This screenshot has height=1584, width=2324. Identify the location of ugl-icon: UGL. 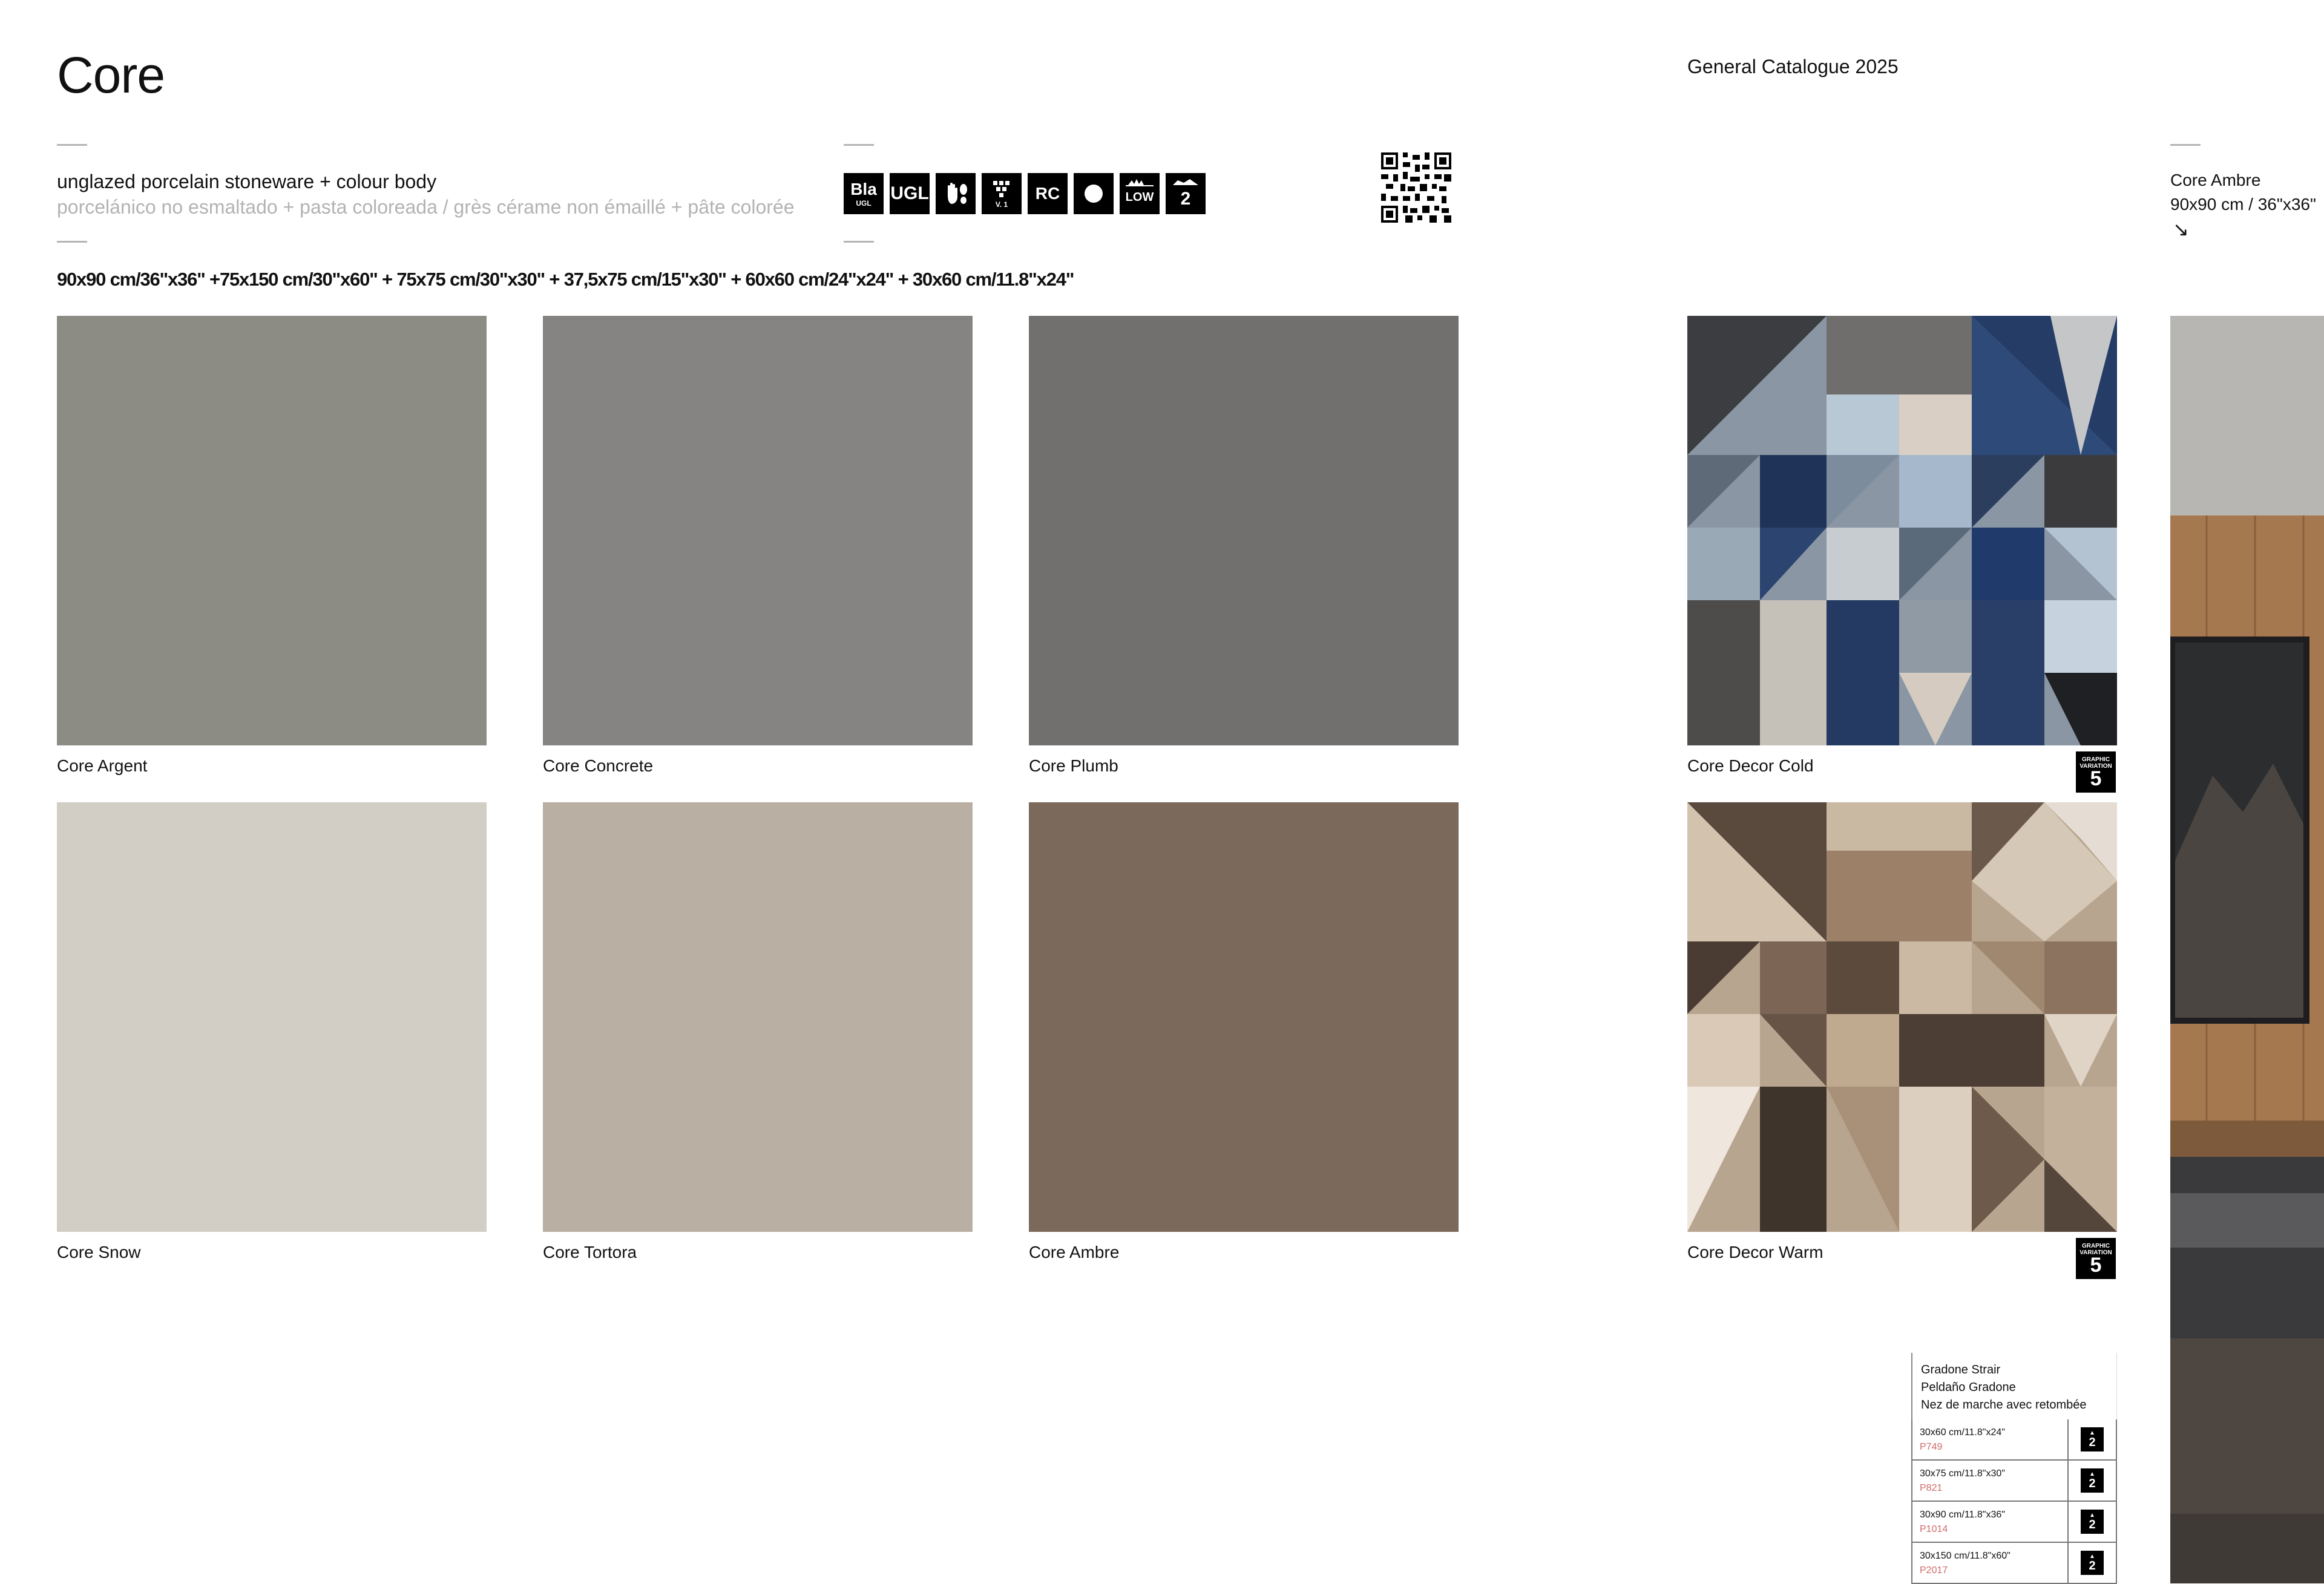
(910, 193).